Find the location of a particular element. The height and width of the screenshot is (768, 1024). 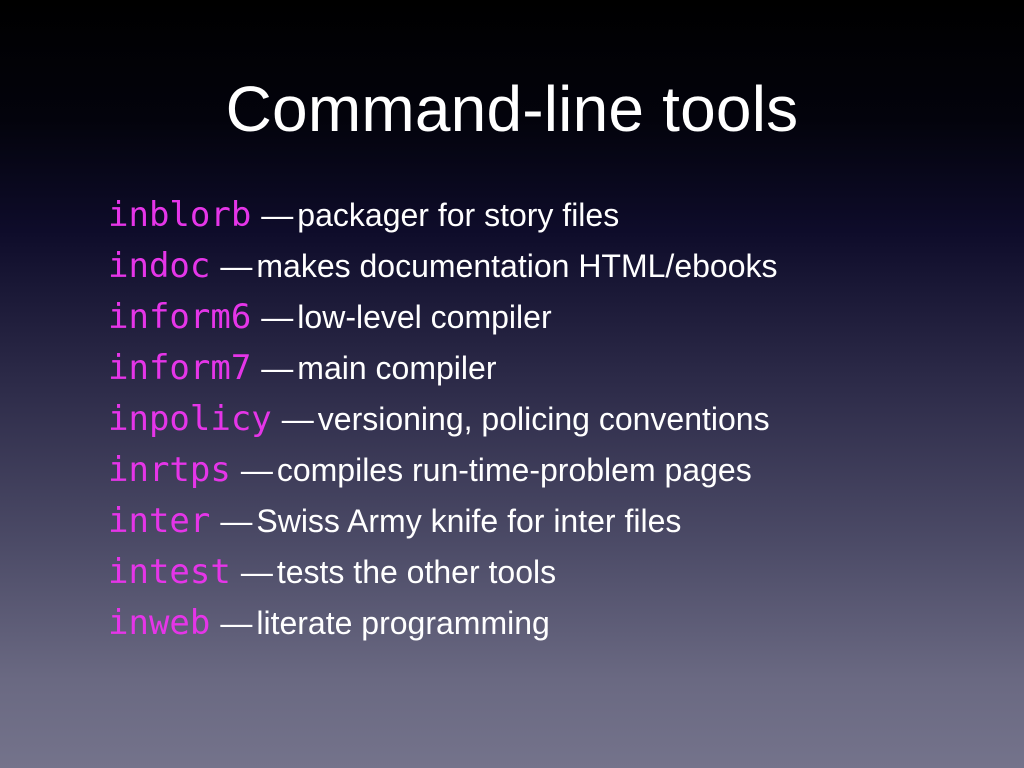

tool-row-inform6: inform6— low-level compiler is located at coordinates (443, 317).